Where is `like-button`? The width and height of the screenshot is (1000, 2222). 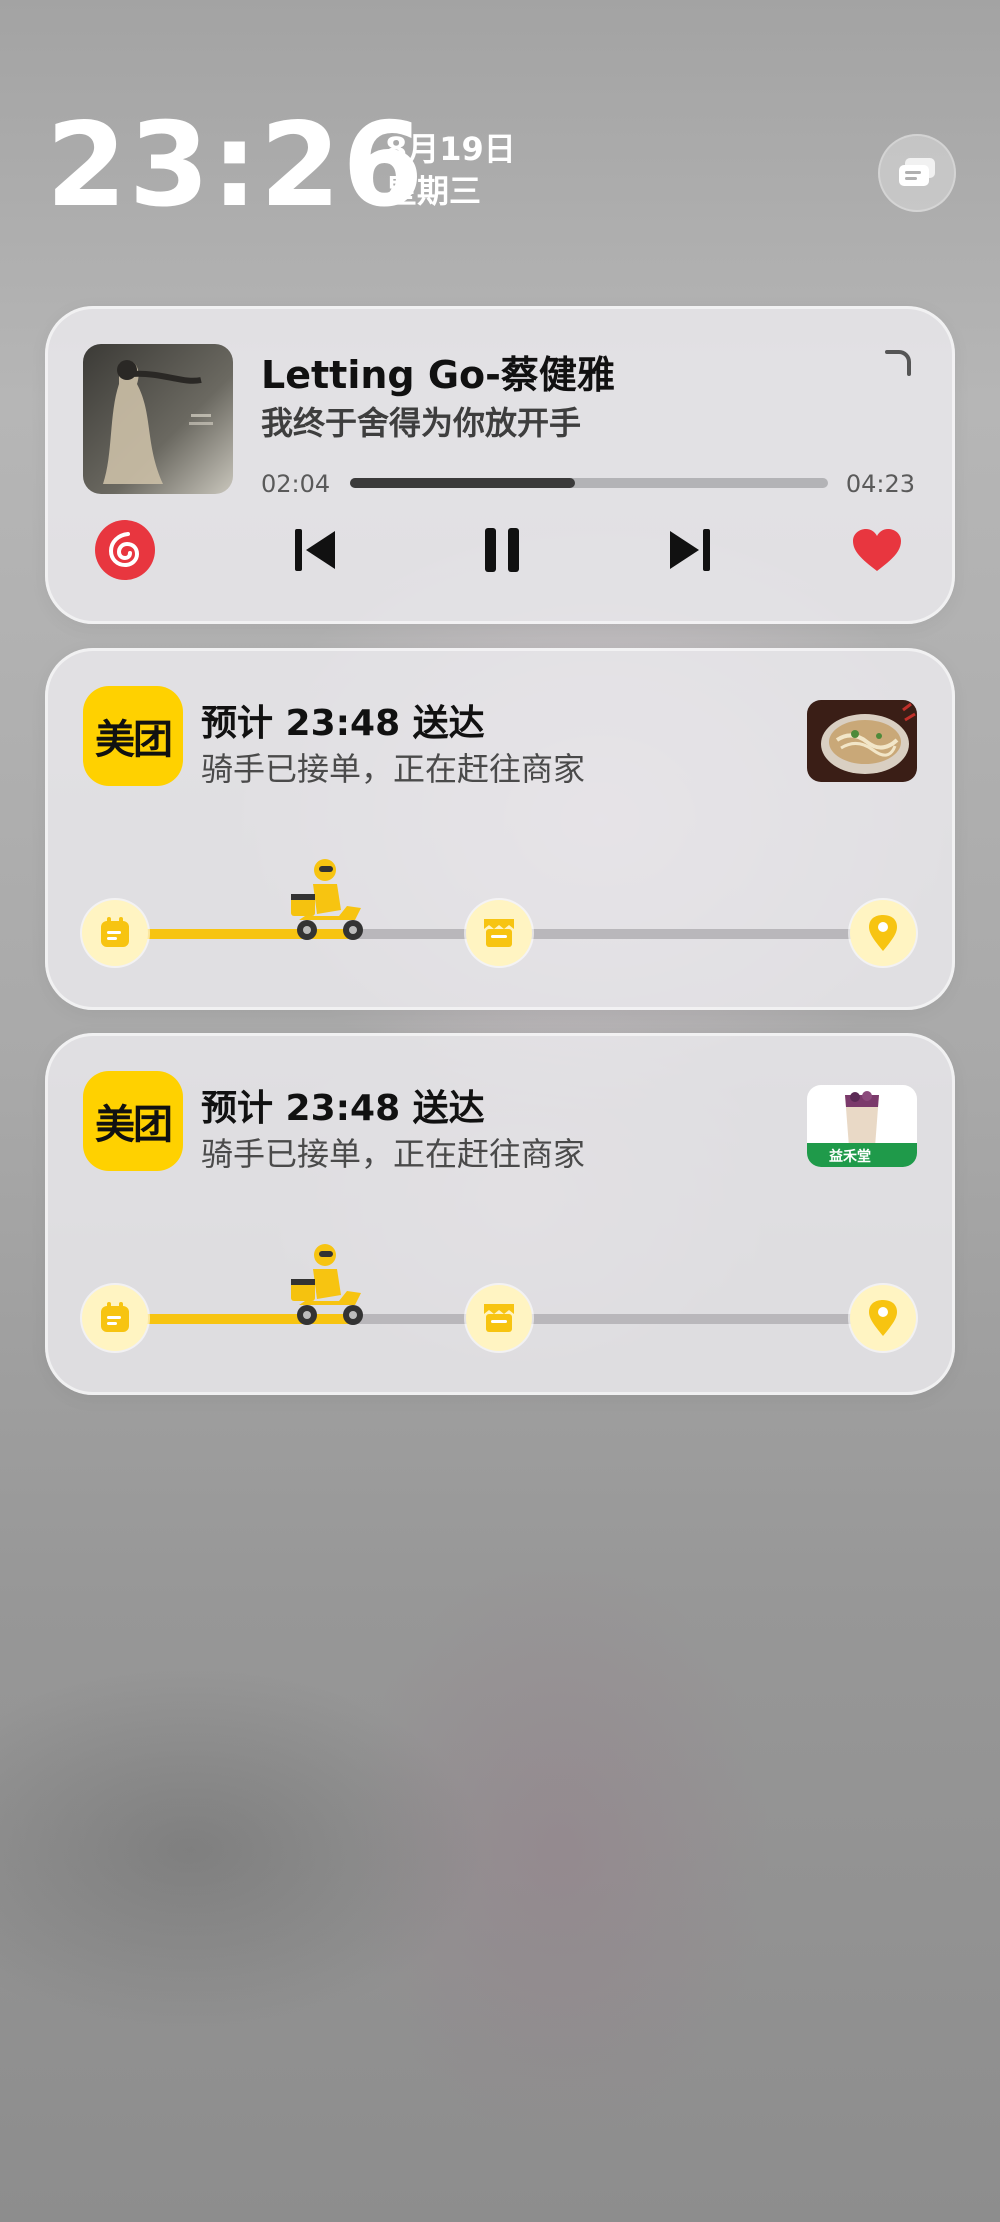
like-button is located at coordinates (877, 550).